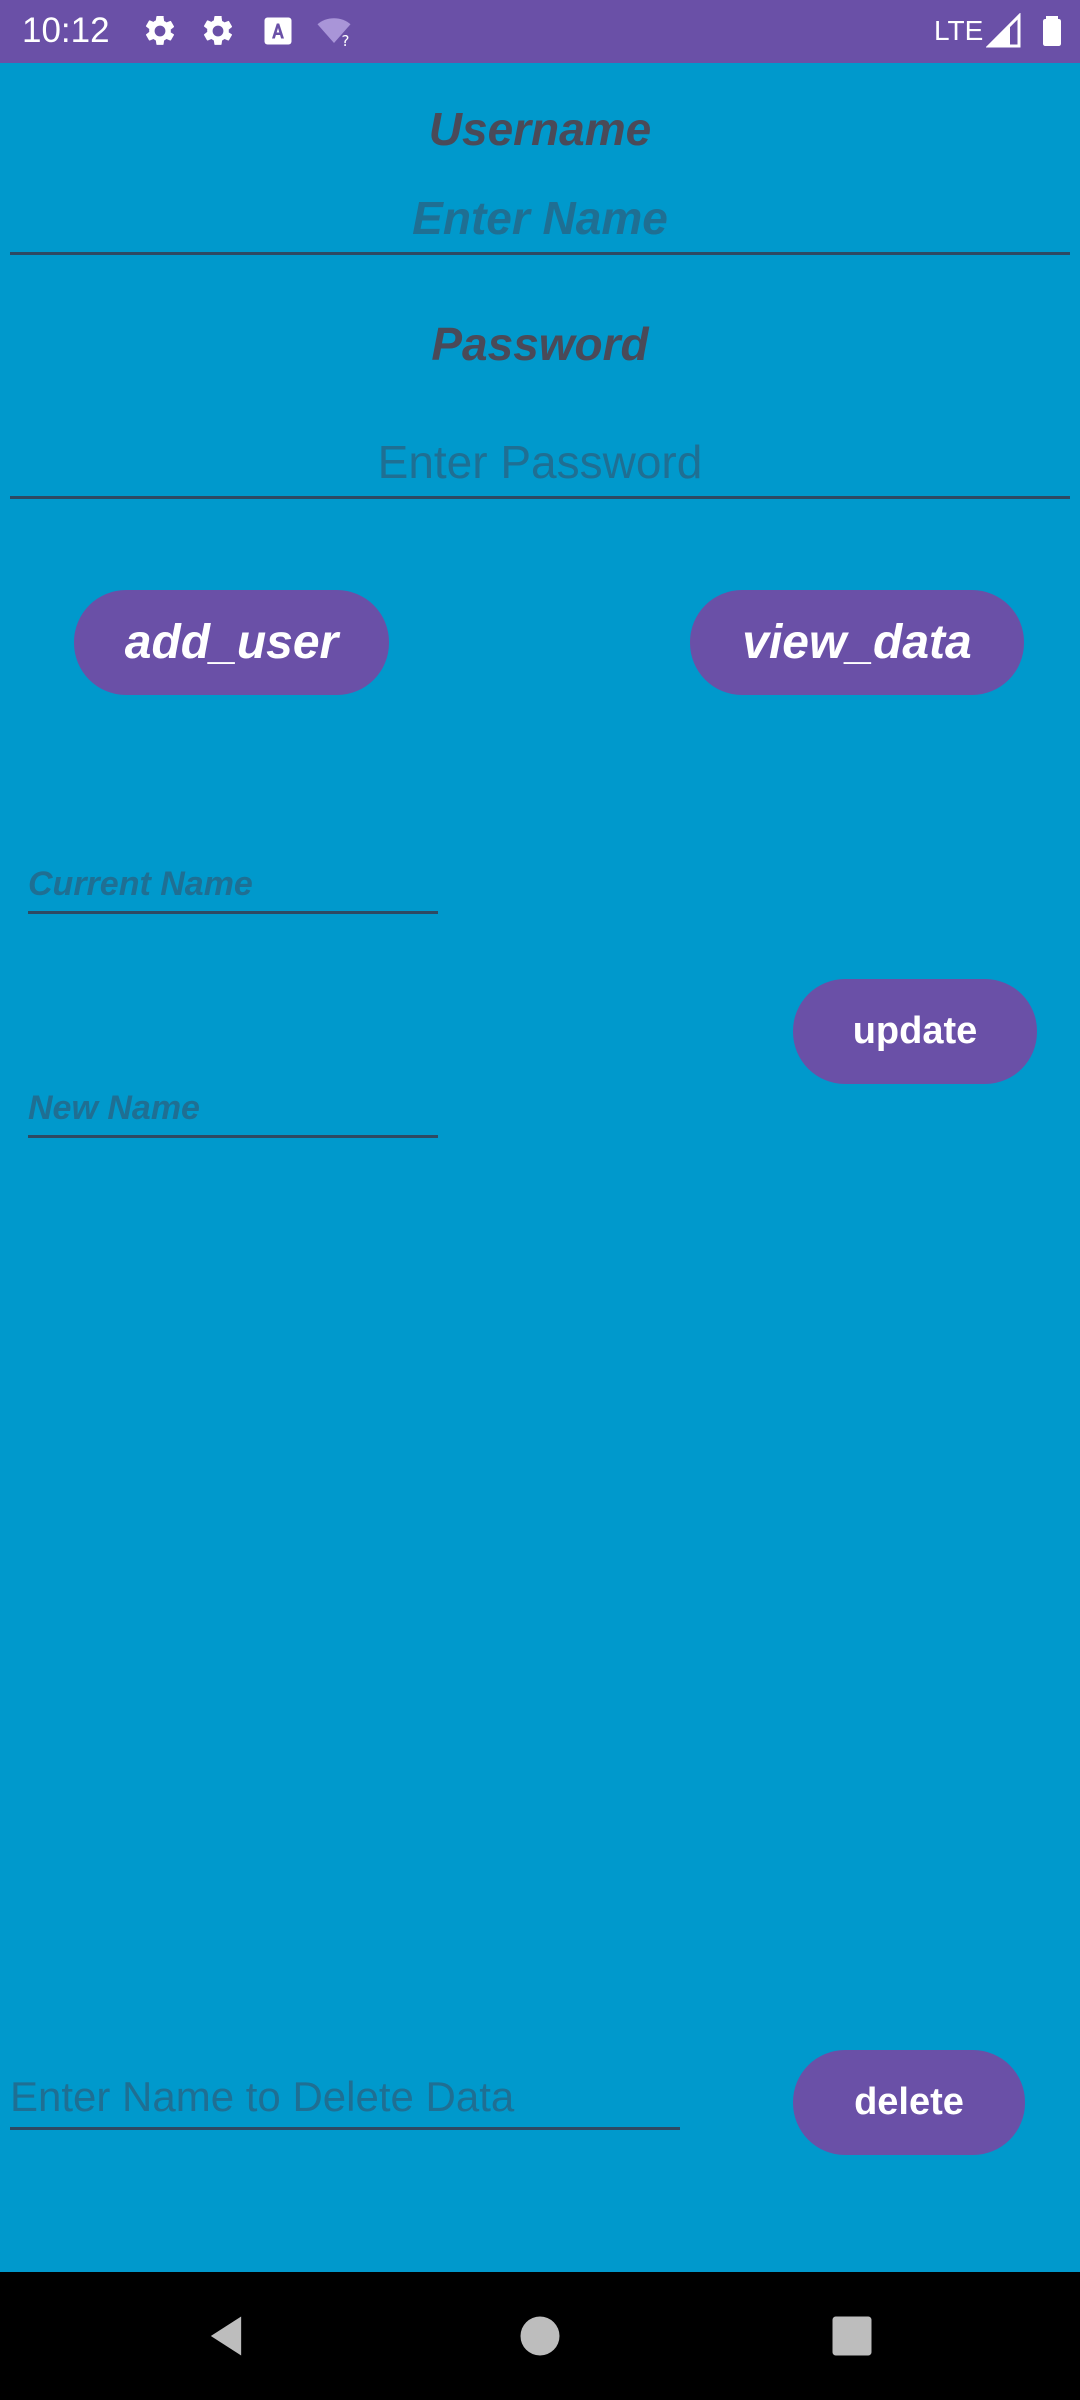 The height and width of the screenshot is (2400, 1080). What do you see at coordinates (540, 31) in the screenshot?
I see `status-bar: 10:12 ? LTE` at bounding box center [540, 31].